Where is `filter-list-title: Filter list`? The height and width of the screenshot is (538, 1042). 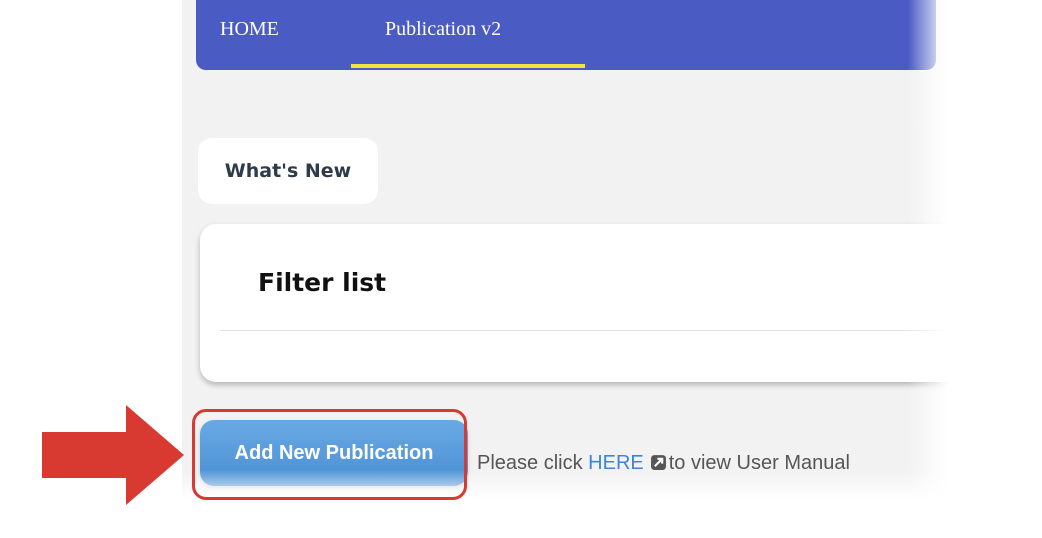
filter-list-title: Filter list is located at coordinates (322, 282).